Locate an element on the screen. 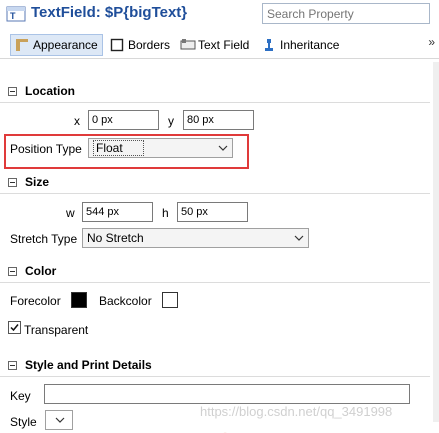 Image resolution: width=439 pixels, height=433 pixels. search-property-input is located at coordinates (346, 13).